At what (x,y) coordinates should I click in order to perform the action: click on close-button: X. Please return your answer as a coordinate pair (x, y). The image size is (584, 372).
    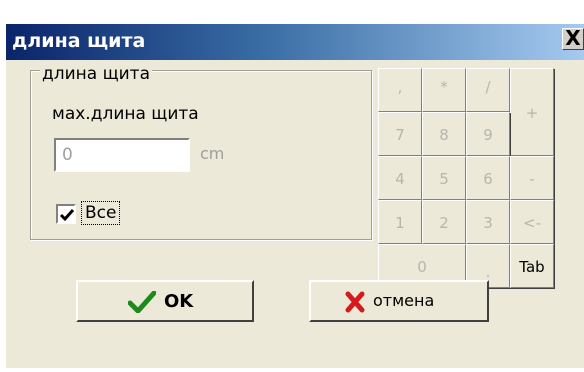
    Looking at the image, I should click on (573, 39).